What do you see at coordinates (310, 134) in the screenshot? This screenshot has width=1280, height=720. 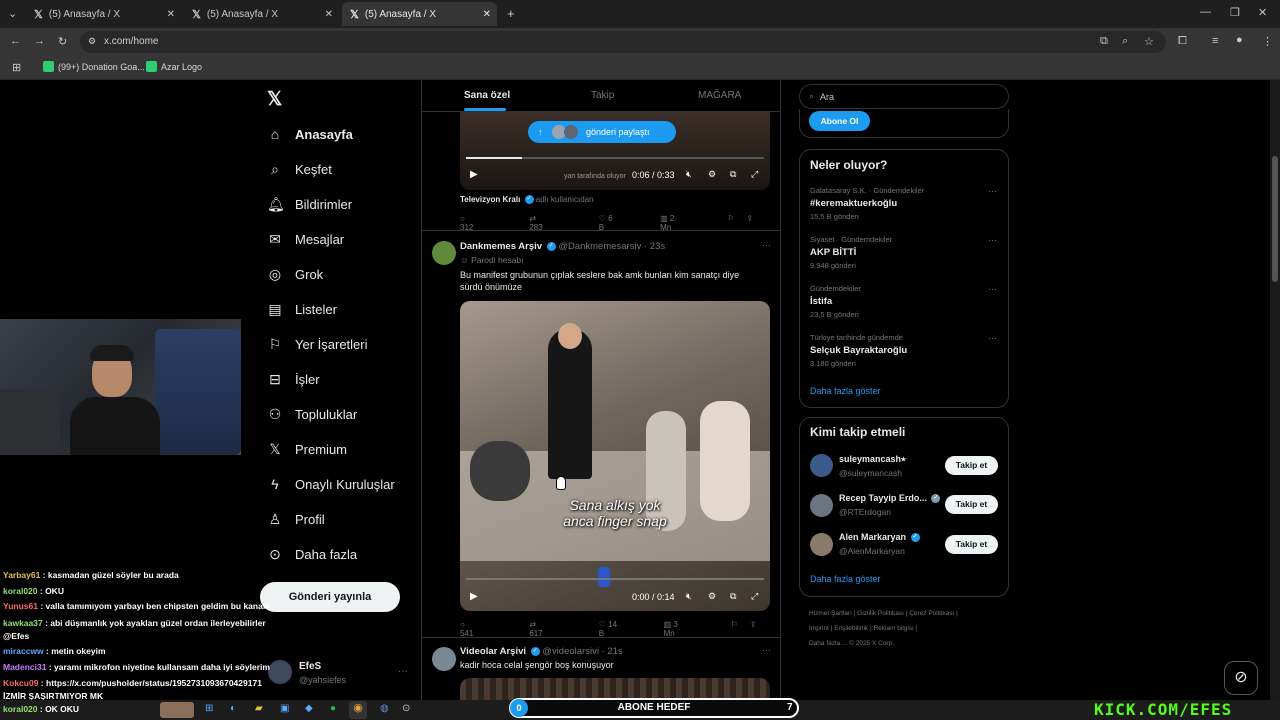 I see `nav-item-home: ⌂ Anasayfa` at bounding box center [310, 134].